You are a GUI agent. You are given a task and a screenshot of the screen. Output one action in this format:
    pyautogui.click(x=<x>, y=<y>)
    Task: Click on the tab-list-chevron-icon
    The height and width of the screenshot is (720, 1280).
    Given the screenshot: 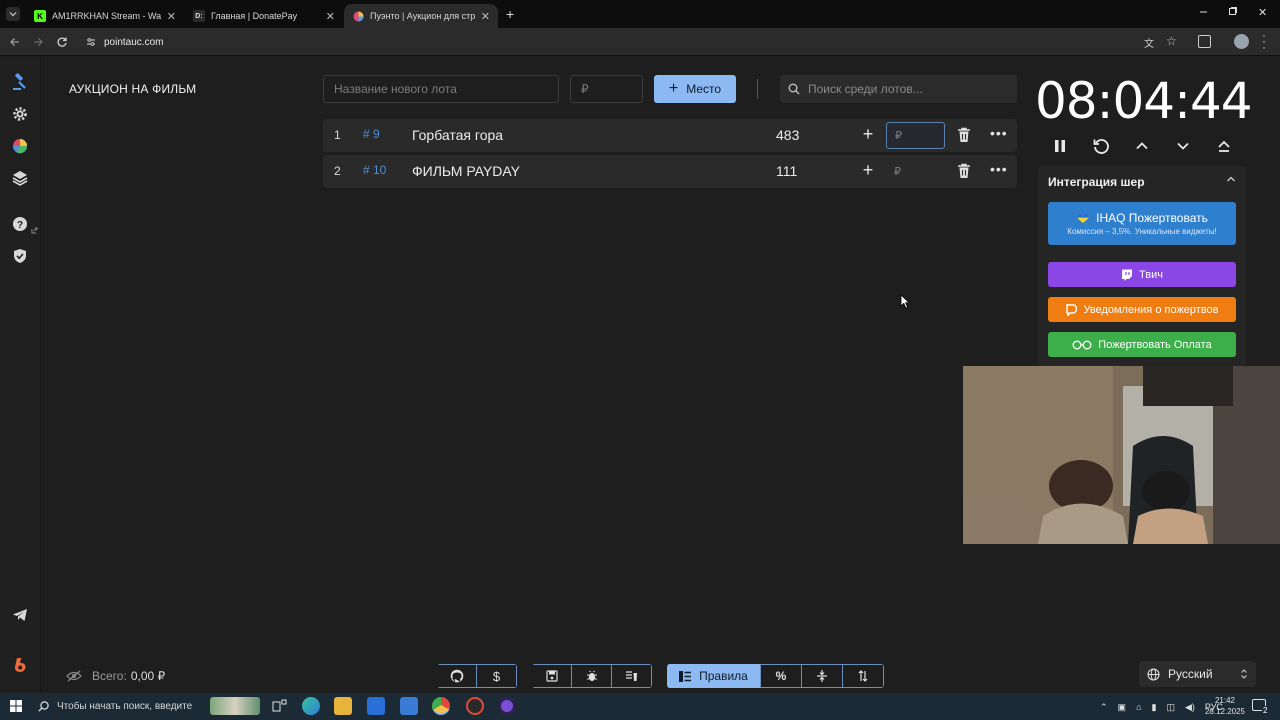 What is the action you would take?
    pyautogui.click(x=13, y=14)
    